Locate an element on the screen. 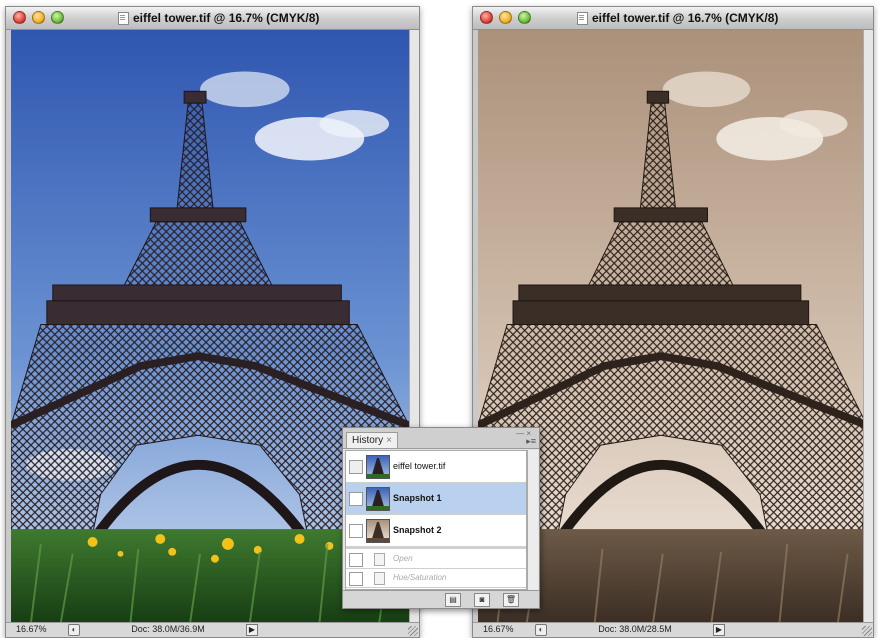 Image resolution: width=878 pixels, height=638 pixels. status-bar: 16.67% ◐ Doc: 38.0M/28.5M ▶ is located at coordinates (673, 629).